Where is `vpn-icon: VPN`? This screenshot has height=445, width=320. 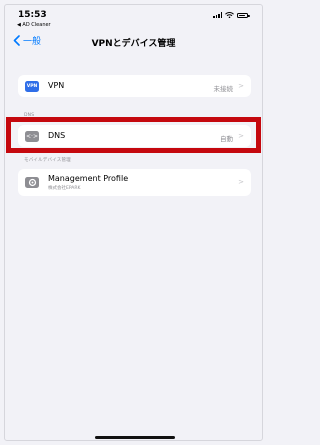
vpn-icon: VPN is located at coordinates (32, 86).